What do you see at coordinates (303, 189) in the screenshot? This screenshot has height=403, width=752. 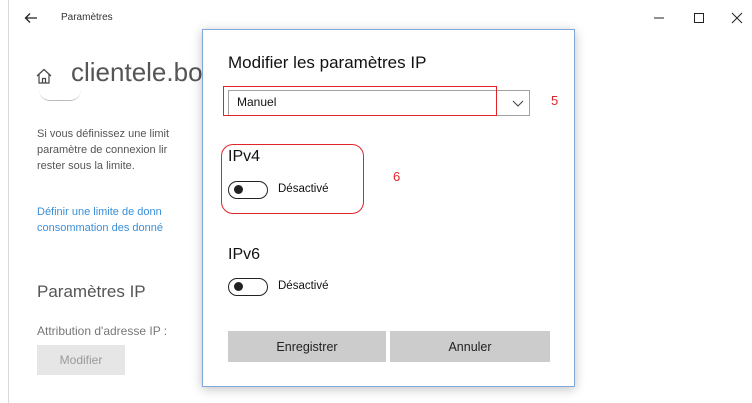 I see `ipv4-toggle-state: Désactivé` at bounding box center [303, 189].